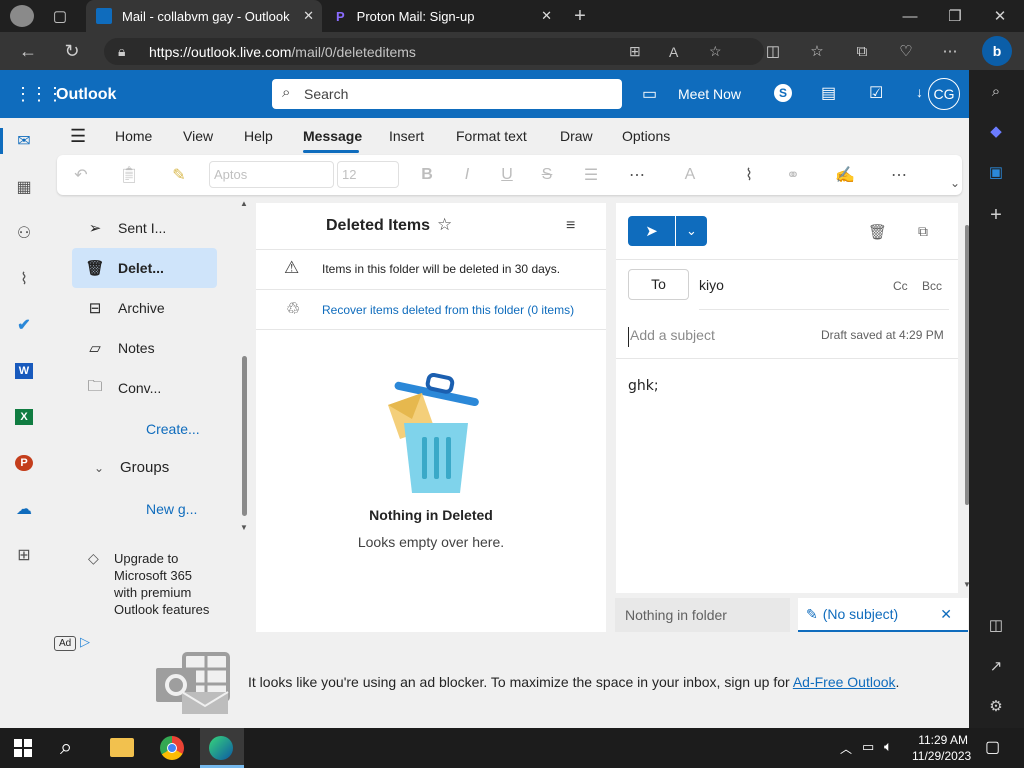  What do you see at coordinates (900, 286) in the screenshot?
I see `cc-button: Cc` at bounding box center [900, 286].